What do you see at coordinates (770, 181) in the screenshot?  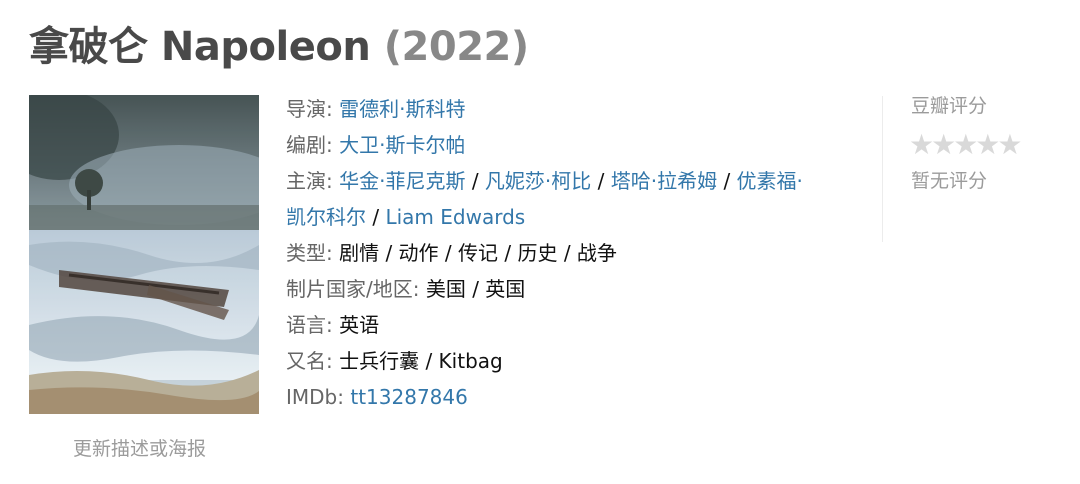 I see `cast-link: 优素福·` at bounding box center [770, 181].